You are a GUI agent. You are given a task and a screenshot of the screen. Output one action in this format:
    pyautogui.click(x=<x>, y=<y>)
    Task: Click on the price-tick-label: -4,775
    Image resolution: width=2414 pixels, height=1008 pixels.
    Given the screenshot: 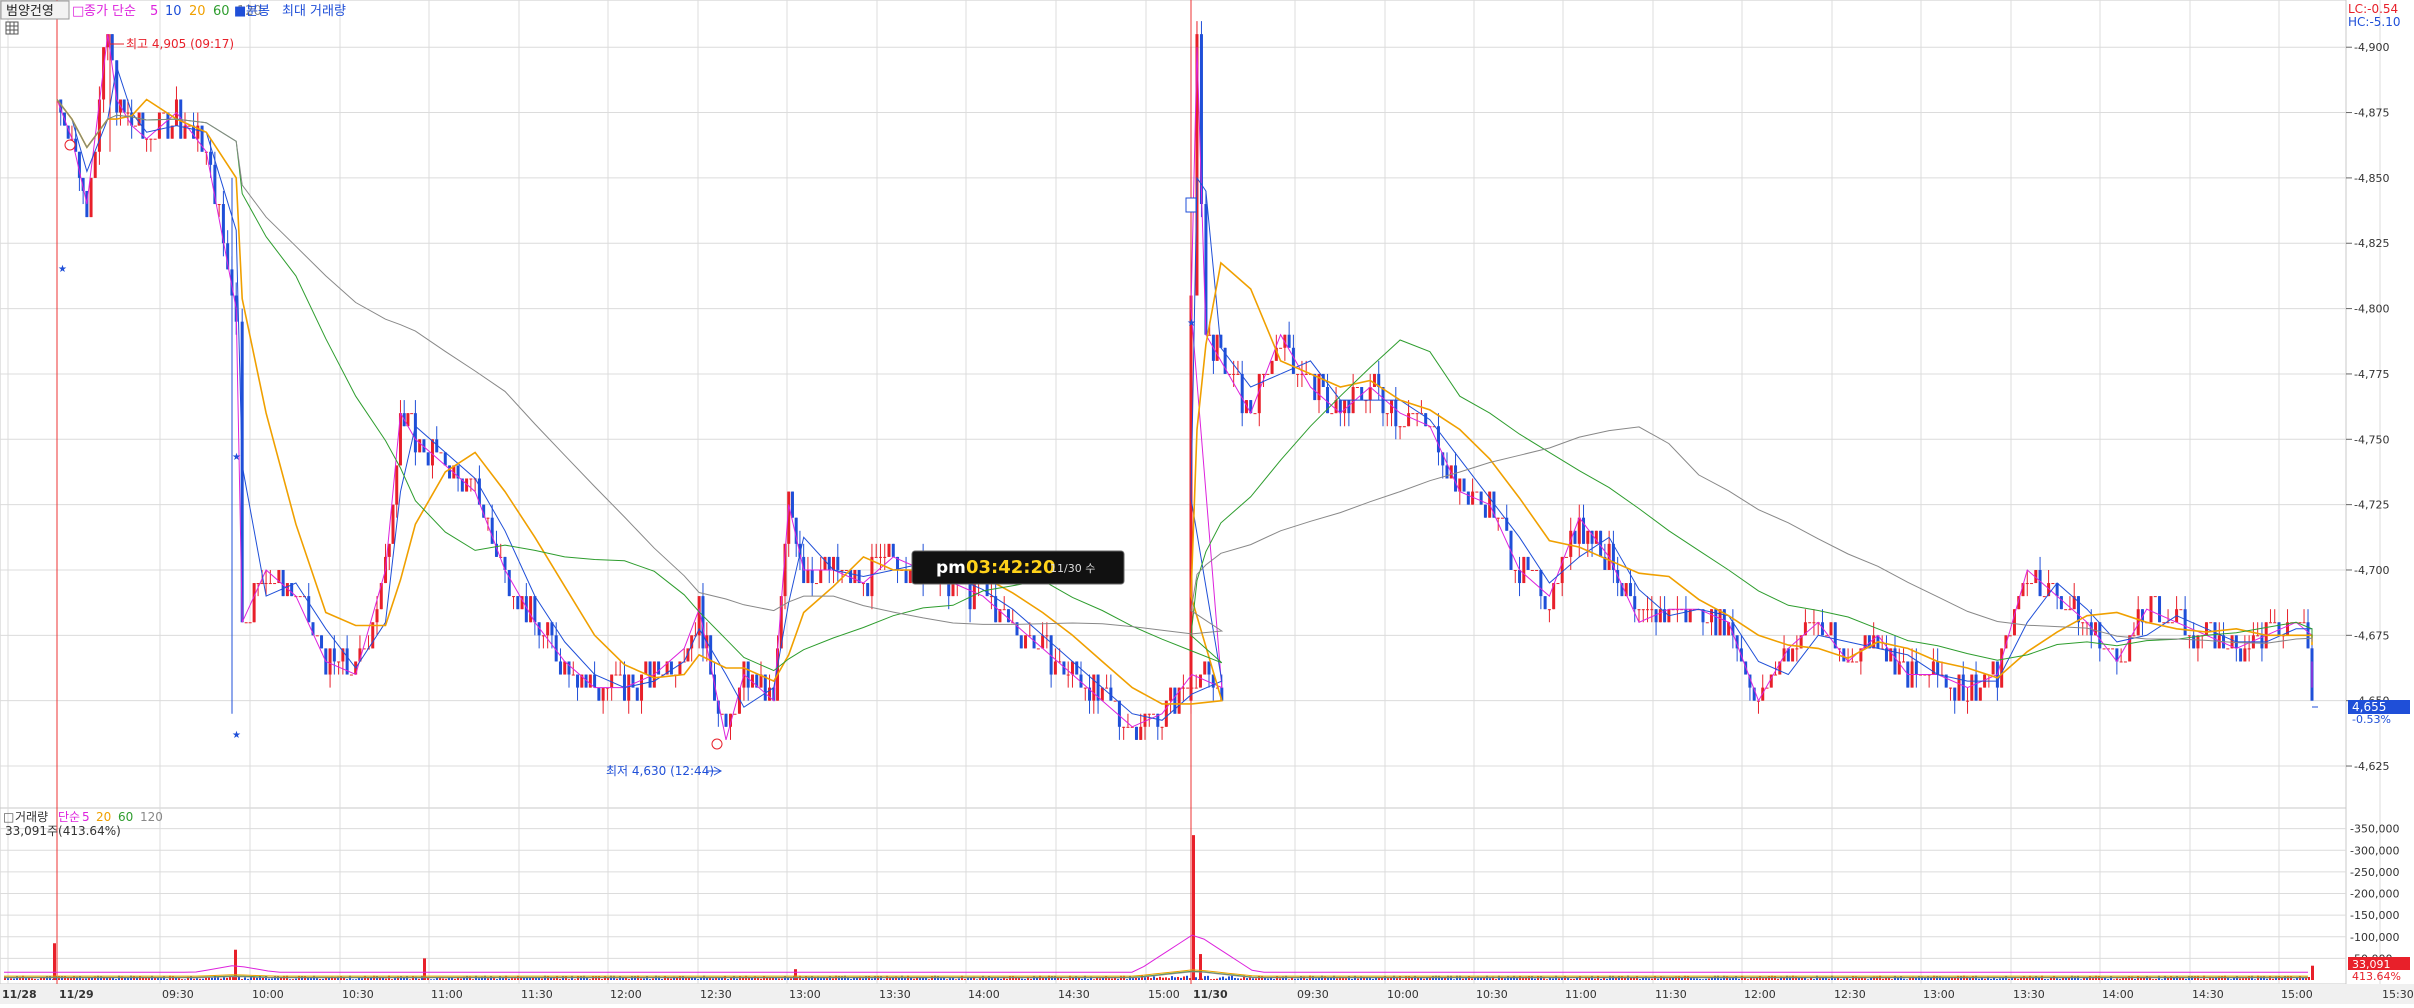 What is the action you would take?
    pyautogui.click(x=2371, y=374)
    